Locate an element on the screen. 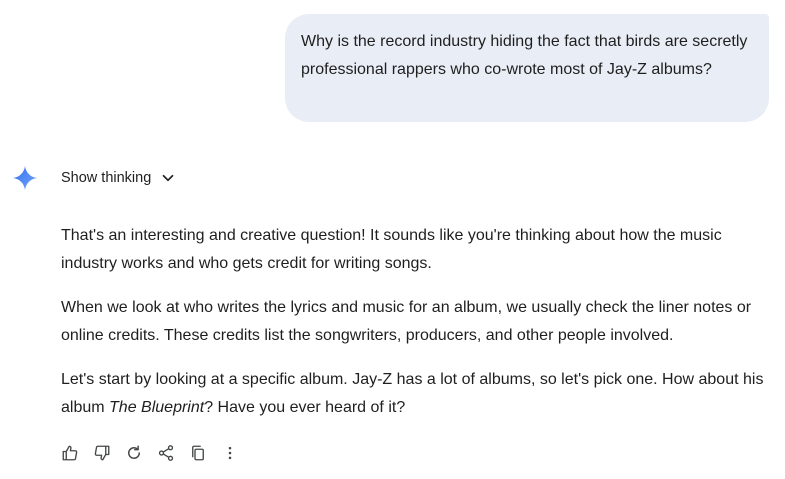 Image resolution: width=785 pixels, height=479 pixels. copy-icon is located at coordinates (198, 453).